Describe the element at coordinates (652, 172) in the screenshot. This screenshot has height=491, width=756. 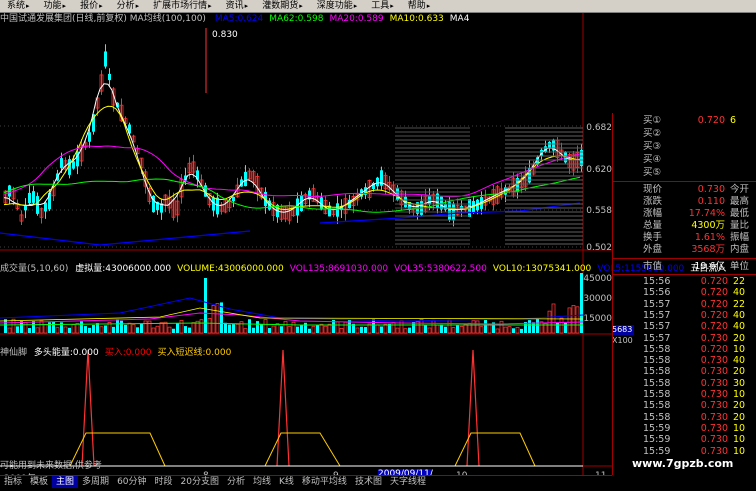
I see `bid-label: 买⑤` at that location.